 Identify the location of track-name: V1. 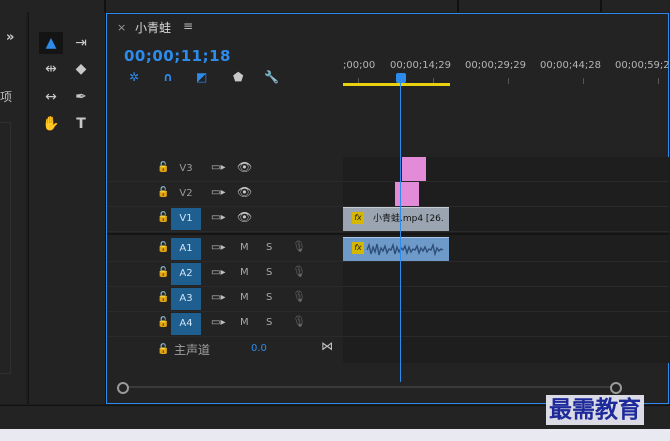
(186, 219).